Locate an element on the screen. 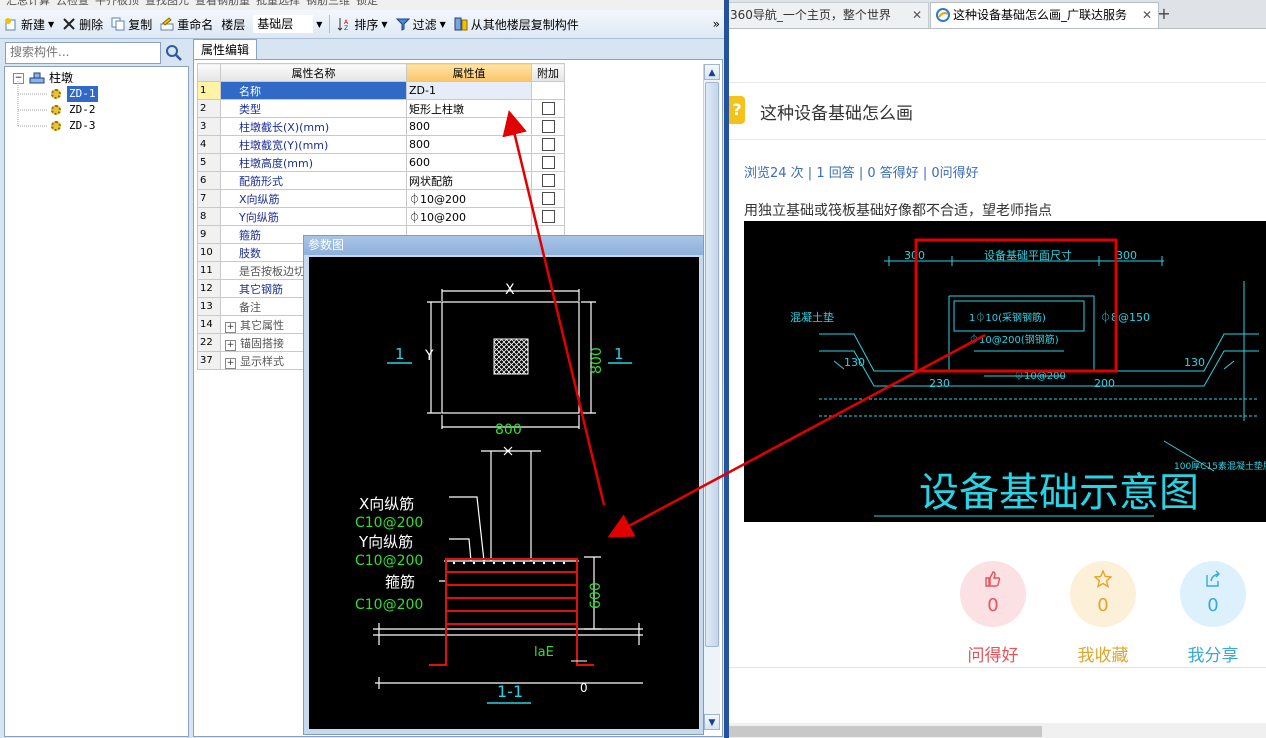 The height and width of the screenshot is (738, 1266). scroll-down-icon: ▼ is located at coordinates (712, 722).